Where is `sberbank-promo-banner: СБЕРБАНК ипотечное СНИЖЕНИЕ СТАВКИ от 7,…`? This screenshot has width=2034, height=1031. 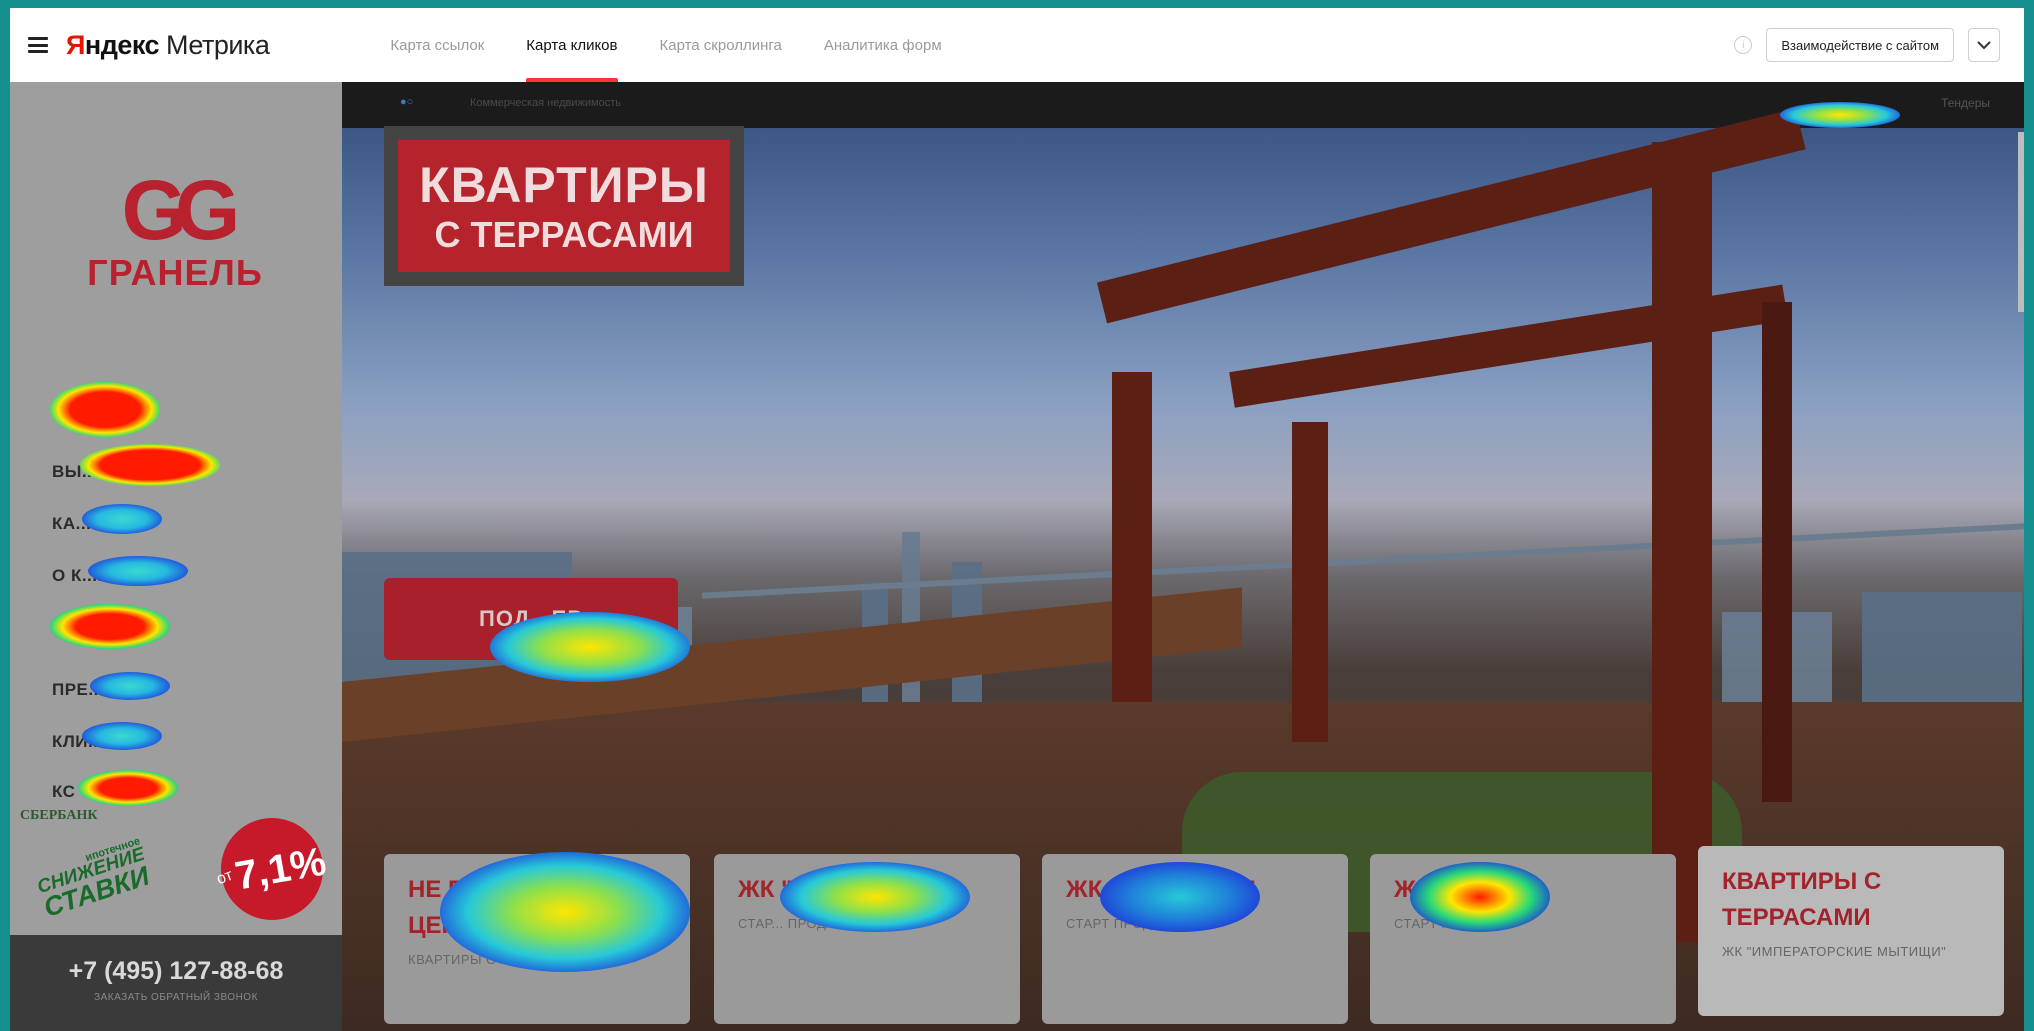
sberbank-promo-banner: СБЕРБАНК ипотечное СНИЖЕНИЕ СТАВКИ от 7,… is located at coordinates (179, 860).